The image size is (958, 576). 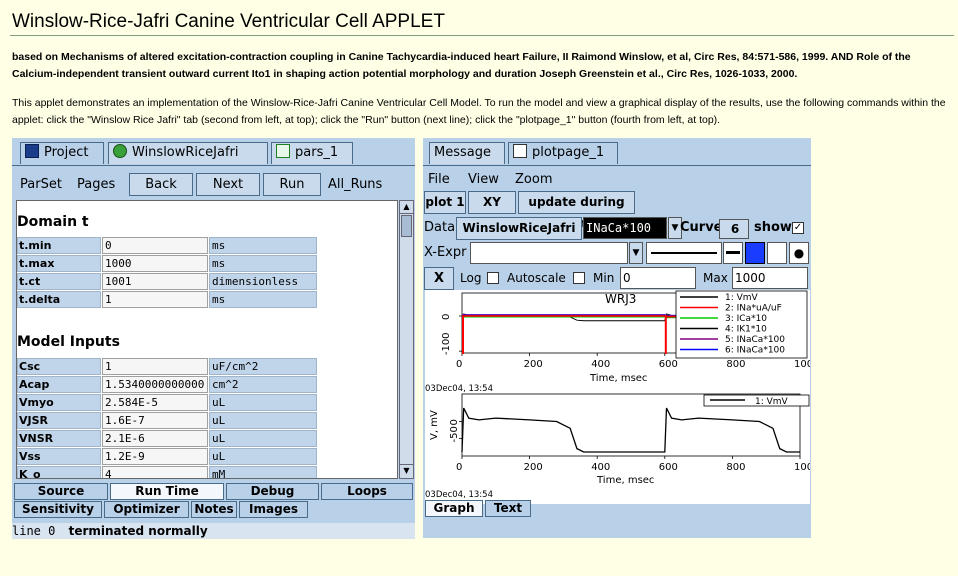 I want to click on x-max-input: 1000, so click(x=770, y=278).